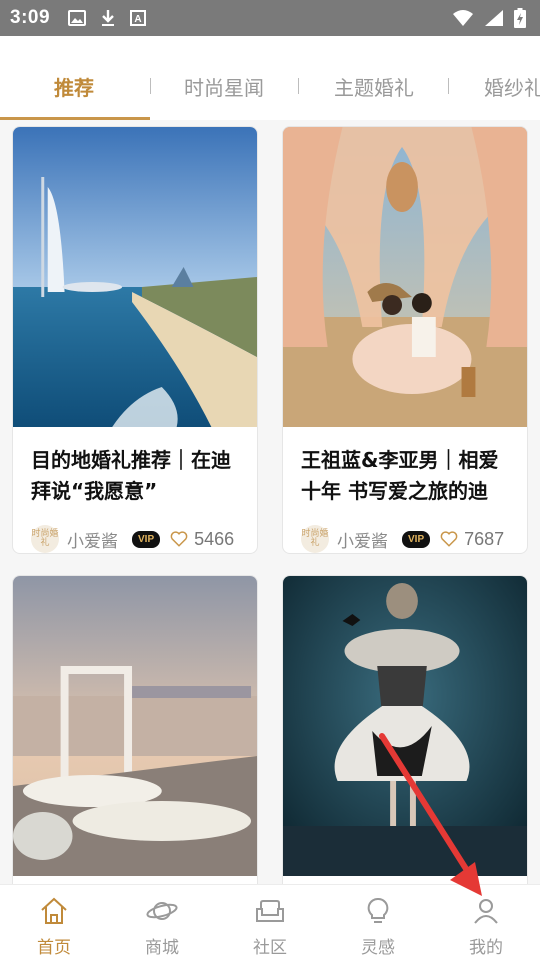  I want to click on font-icon: A, so click(138, 18).